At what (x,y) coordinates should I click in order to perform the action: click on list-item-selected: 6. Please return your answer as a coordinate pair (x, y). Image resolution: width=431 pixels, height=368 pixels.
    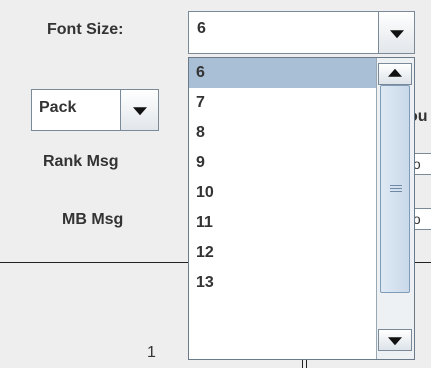
    Looking at the image, I should click on (282, 73).